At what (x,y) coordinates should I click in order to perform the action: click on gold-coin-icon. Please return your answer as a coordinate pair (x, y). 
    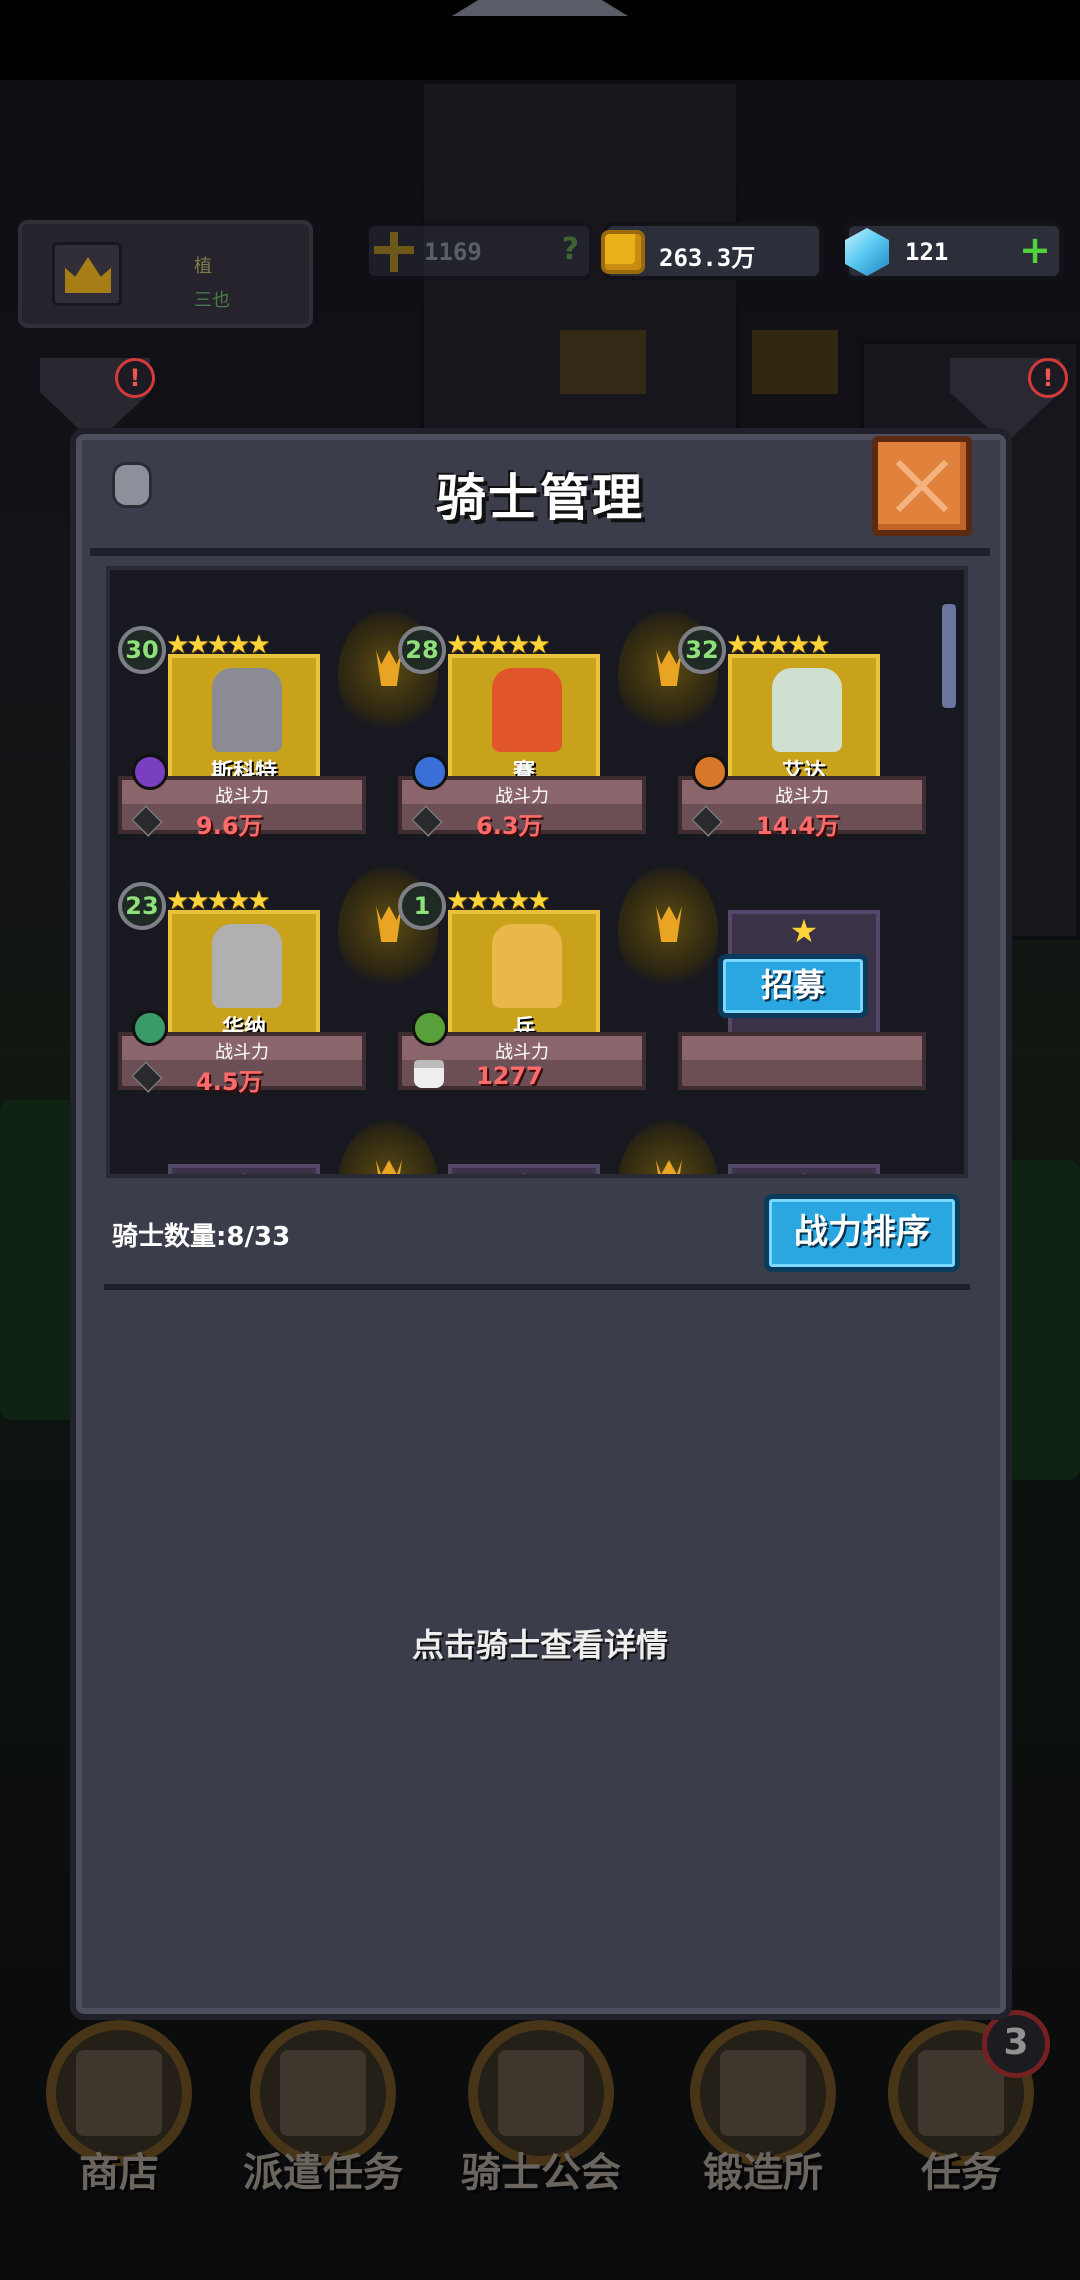
    Looking at the image, I should click on (623, 252).